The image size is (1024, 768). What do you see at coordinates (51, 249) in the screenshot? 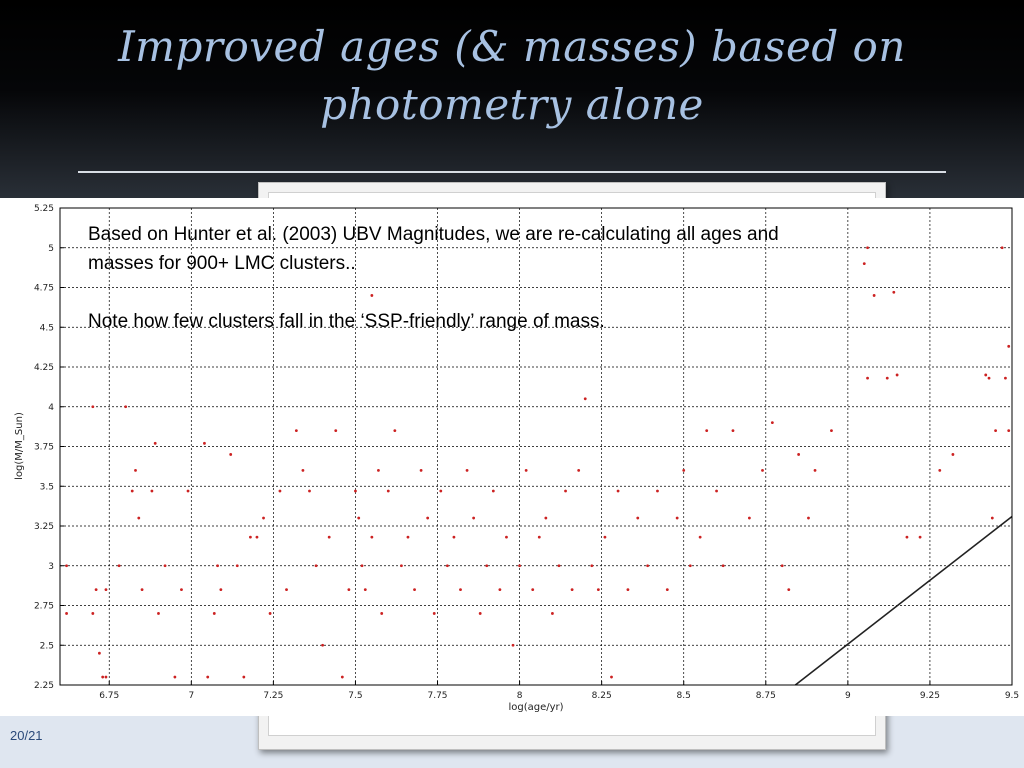
I see `y-tick-label: 5` at bounding box center [51, 249].